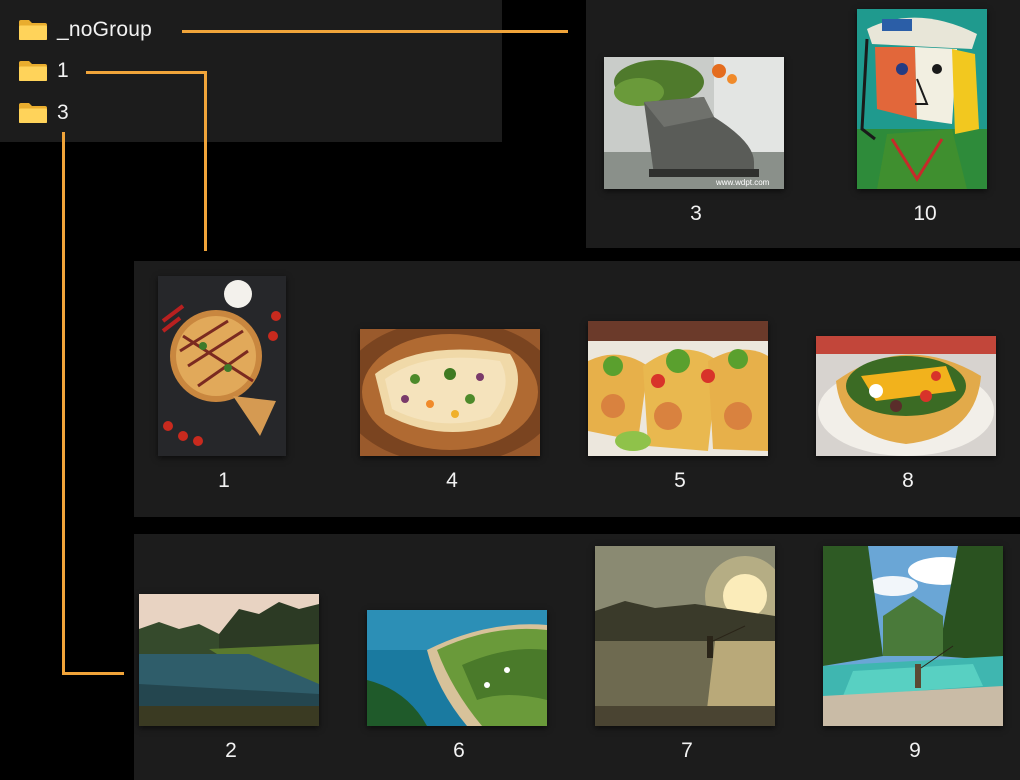  What do you see at coordinates (459, 750) in the screenshot?
I see `thumbnail-label: 6` at bounding box center [459, 750].